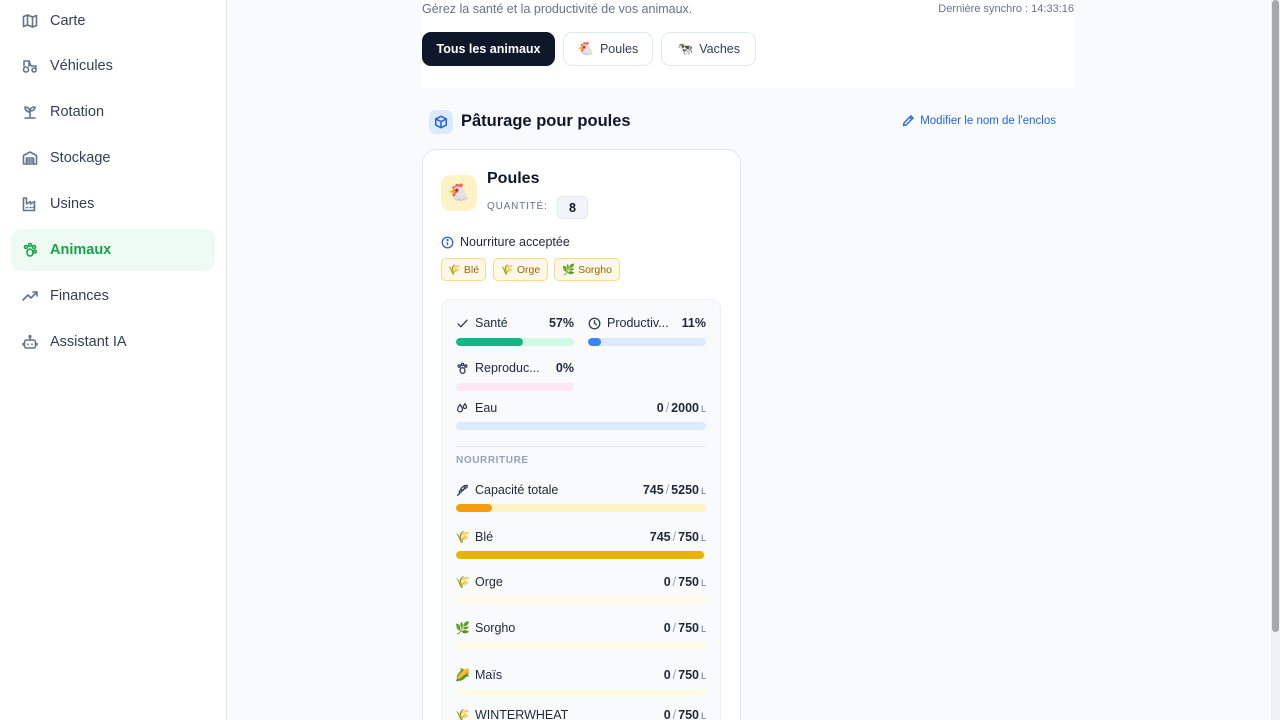 The image size is (1280, 720). I want to click on food-row-name: Maïs, so click(489, 675).